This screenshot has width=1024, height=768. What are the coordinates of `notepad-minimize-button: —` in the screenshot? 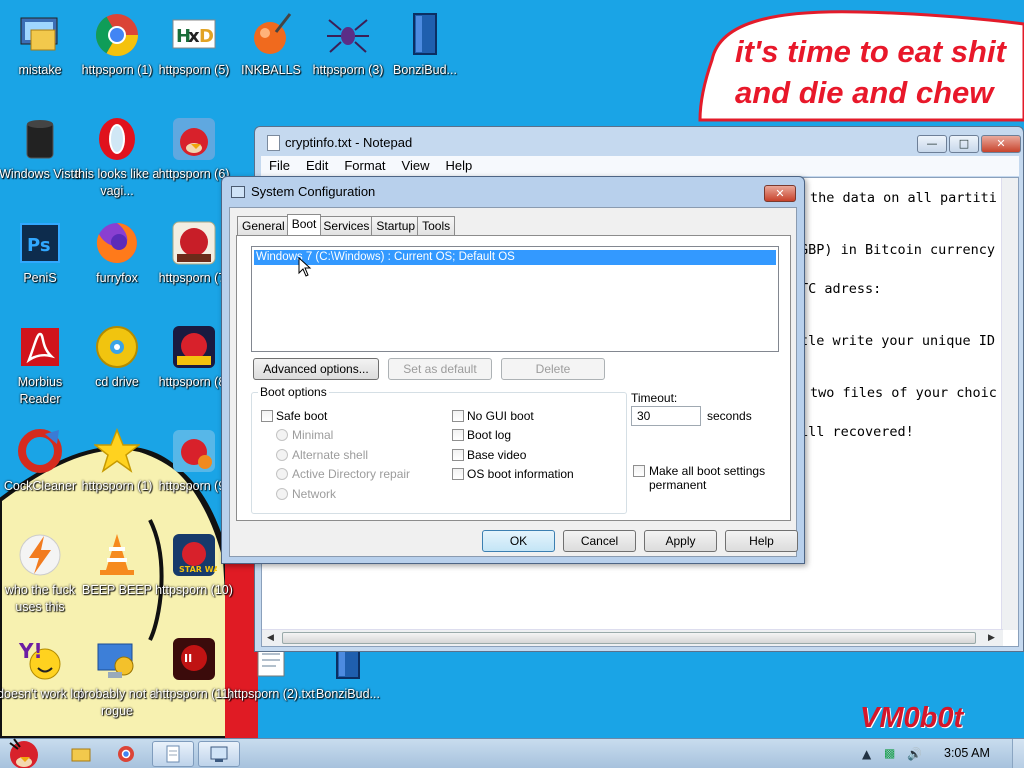 It's located at (932, 144).